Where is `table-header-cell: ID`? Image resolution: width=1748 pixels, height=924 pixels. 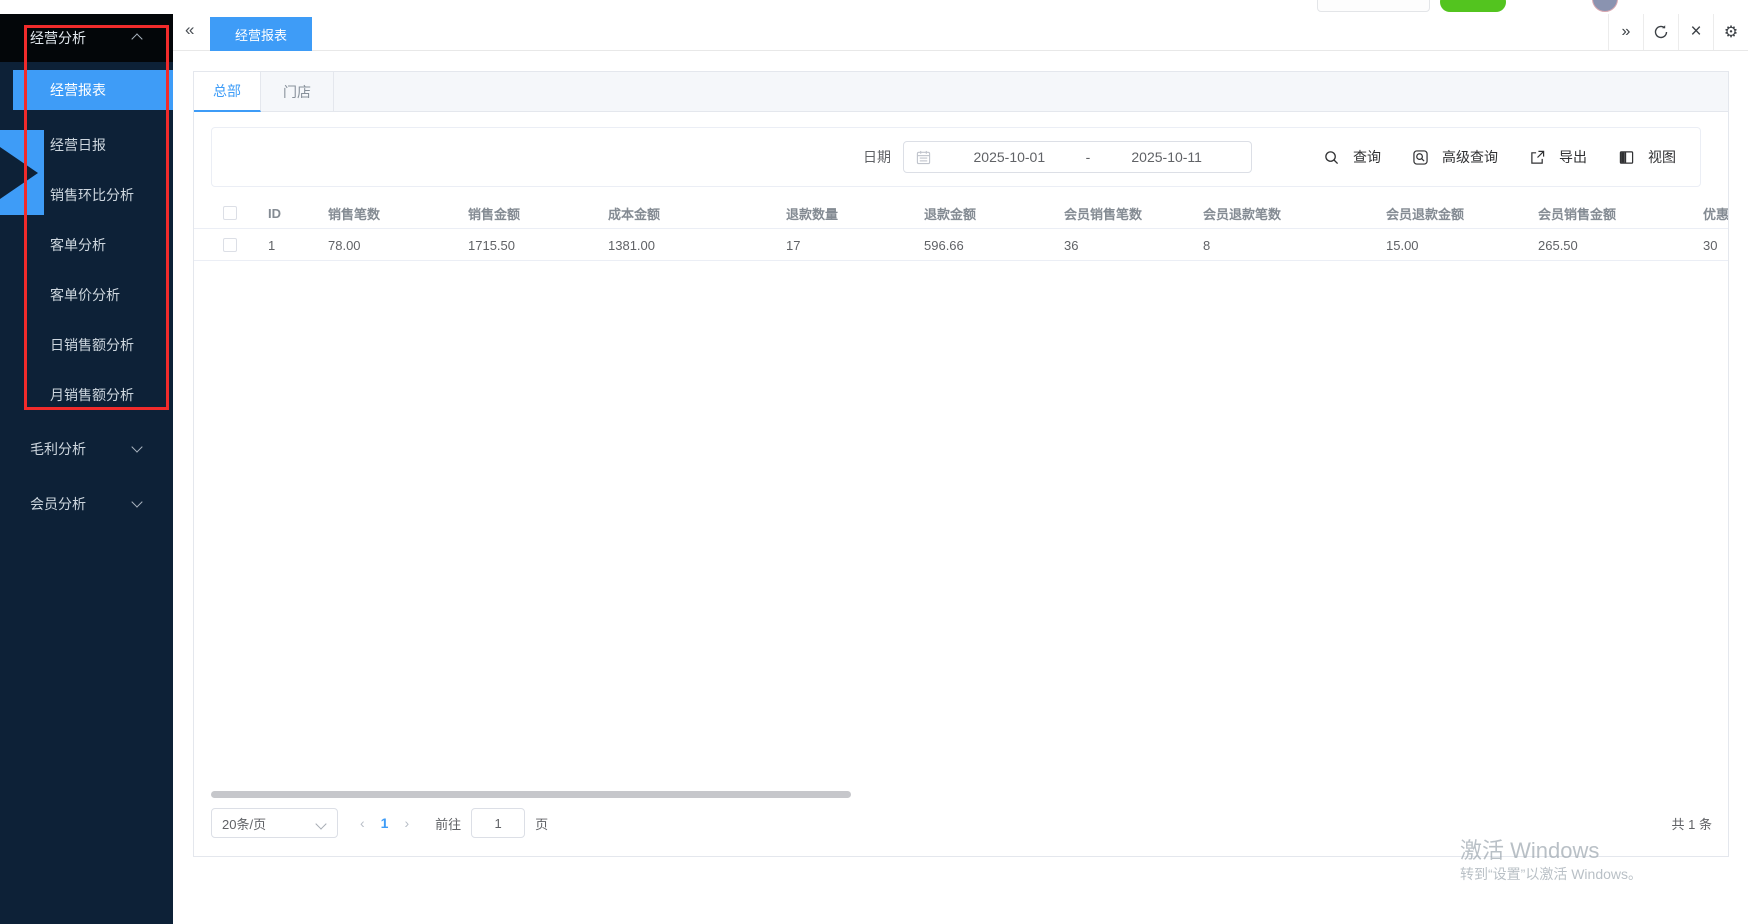 table-header-cell: ID is located at coordinates (274, 213).